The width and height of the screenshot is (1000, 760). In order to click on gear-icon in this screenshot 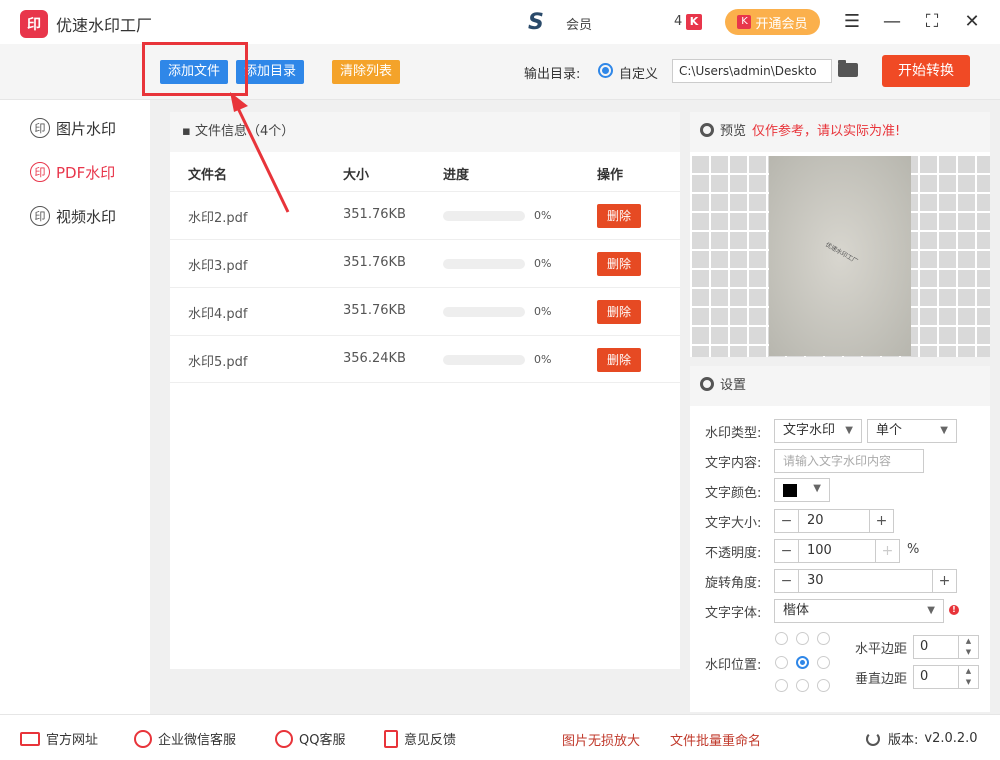, I will do `click(707, 130)`.